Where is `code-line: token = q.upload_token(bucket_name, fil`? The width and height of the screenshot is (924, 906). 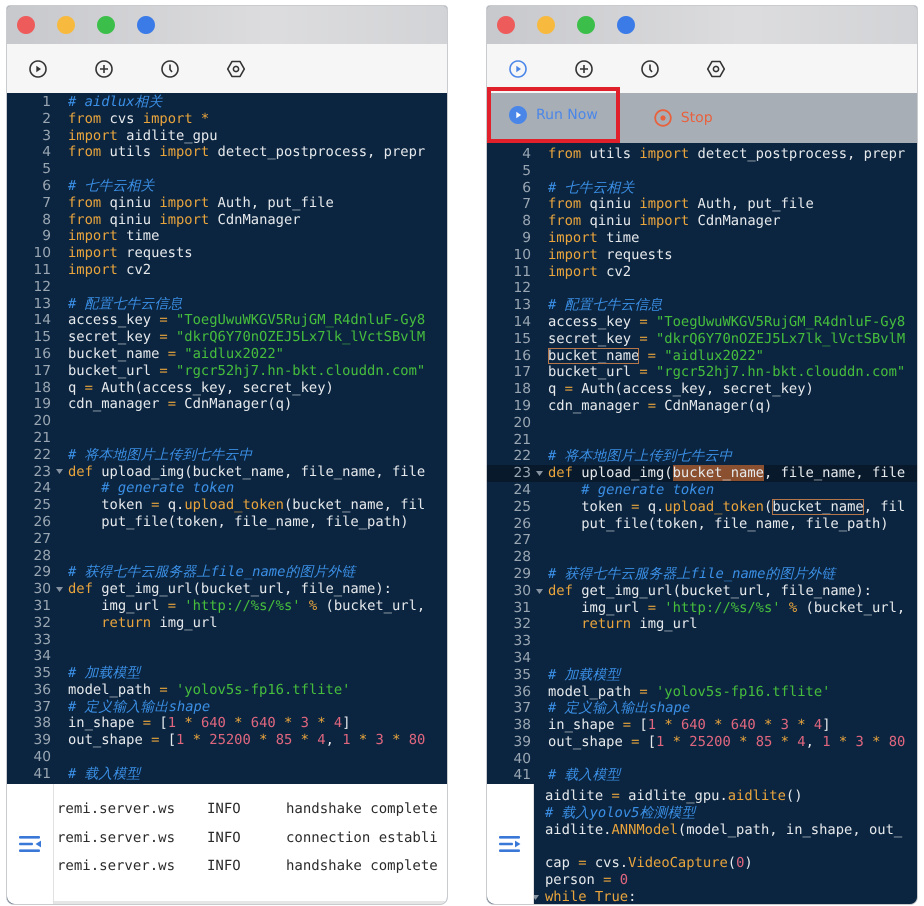
code-line: token = q.upload_token(bucket_name, fil is located at coordinates (743, 507).